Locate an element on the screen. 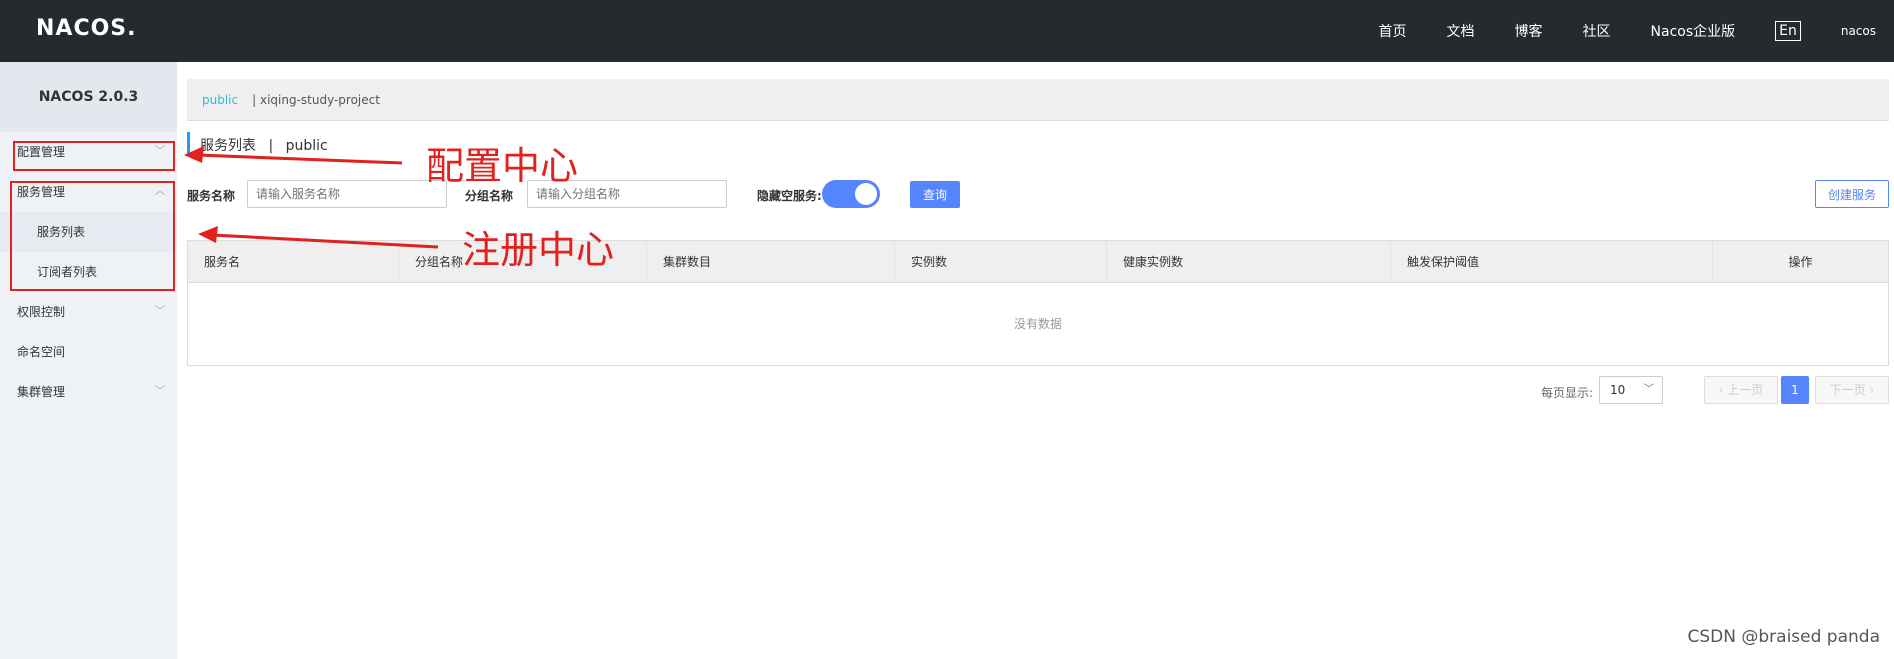 Image resolution: width=1894 pixels, height=659 pixels. watermark: CSDN @braised panda is located at coordinates (1784, 637).